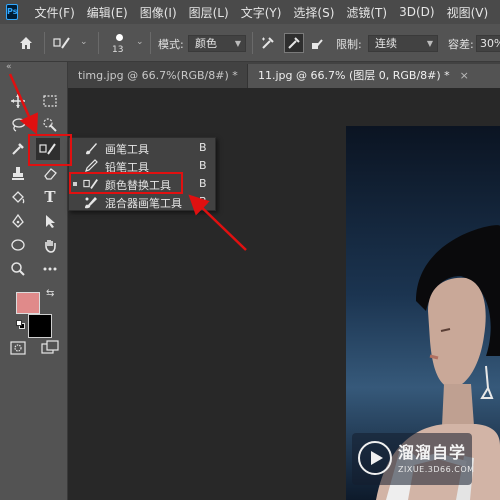  Describe the element at coordinates (23, 104) in the screenshot. I see `arrow-to-tool` at that location.